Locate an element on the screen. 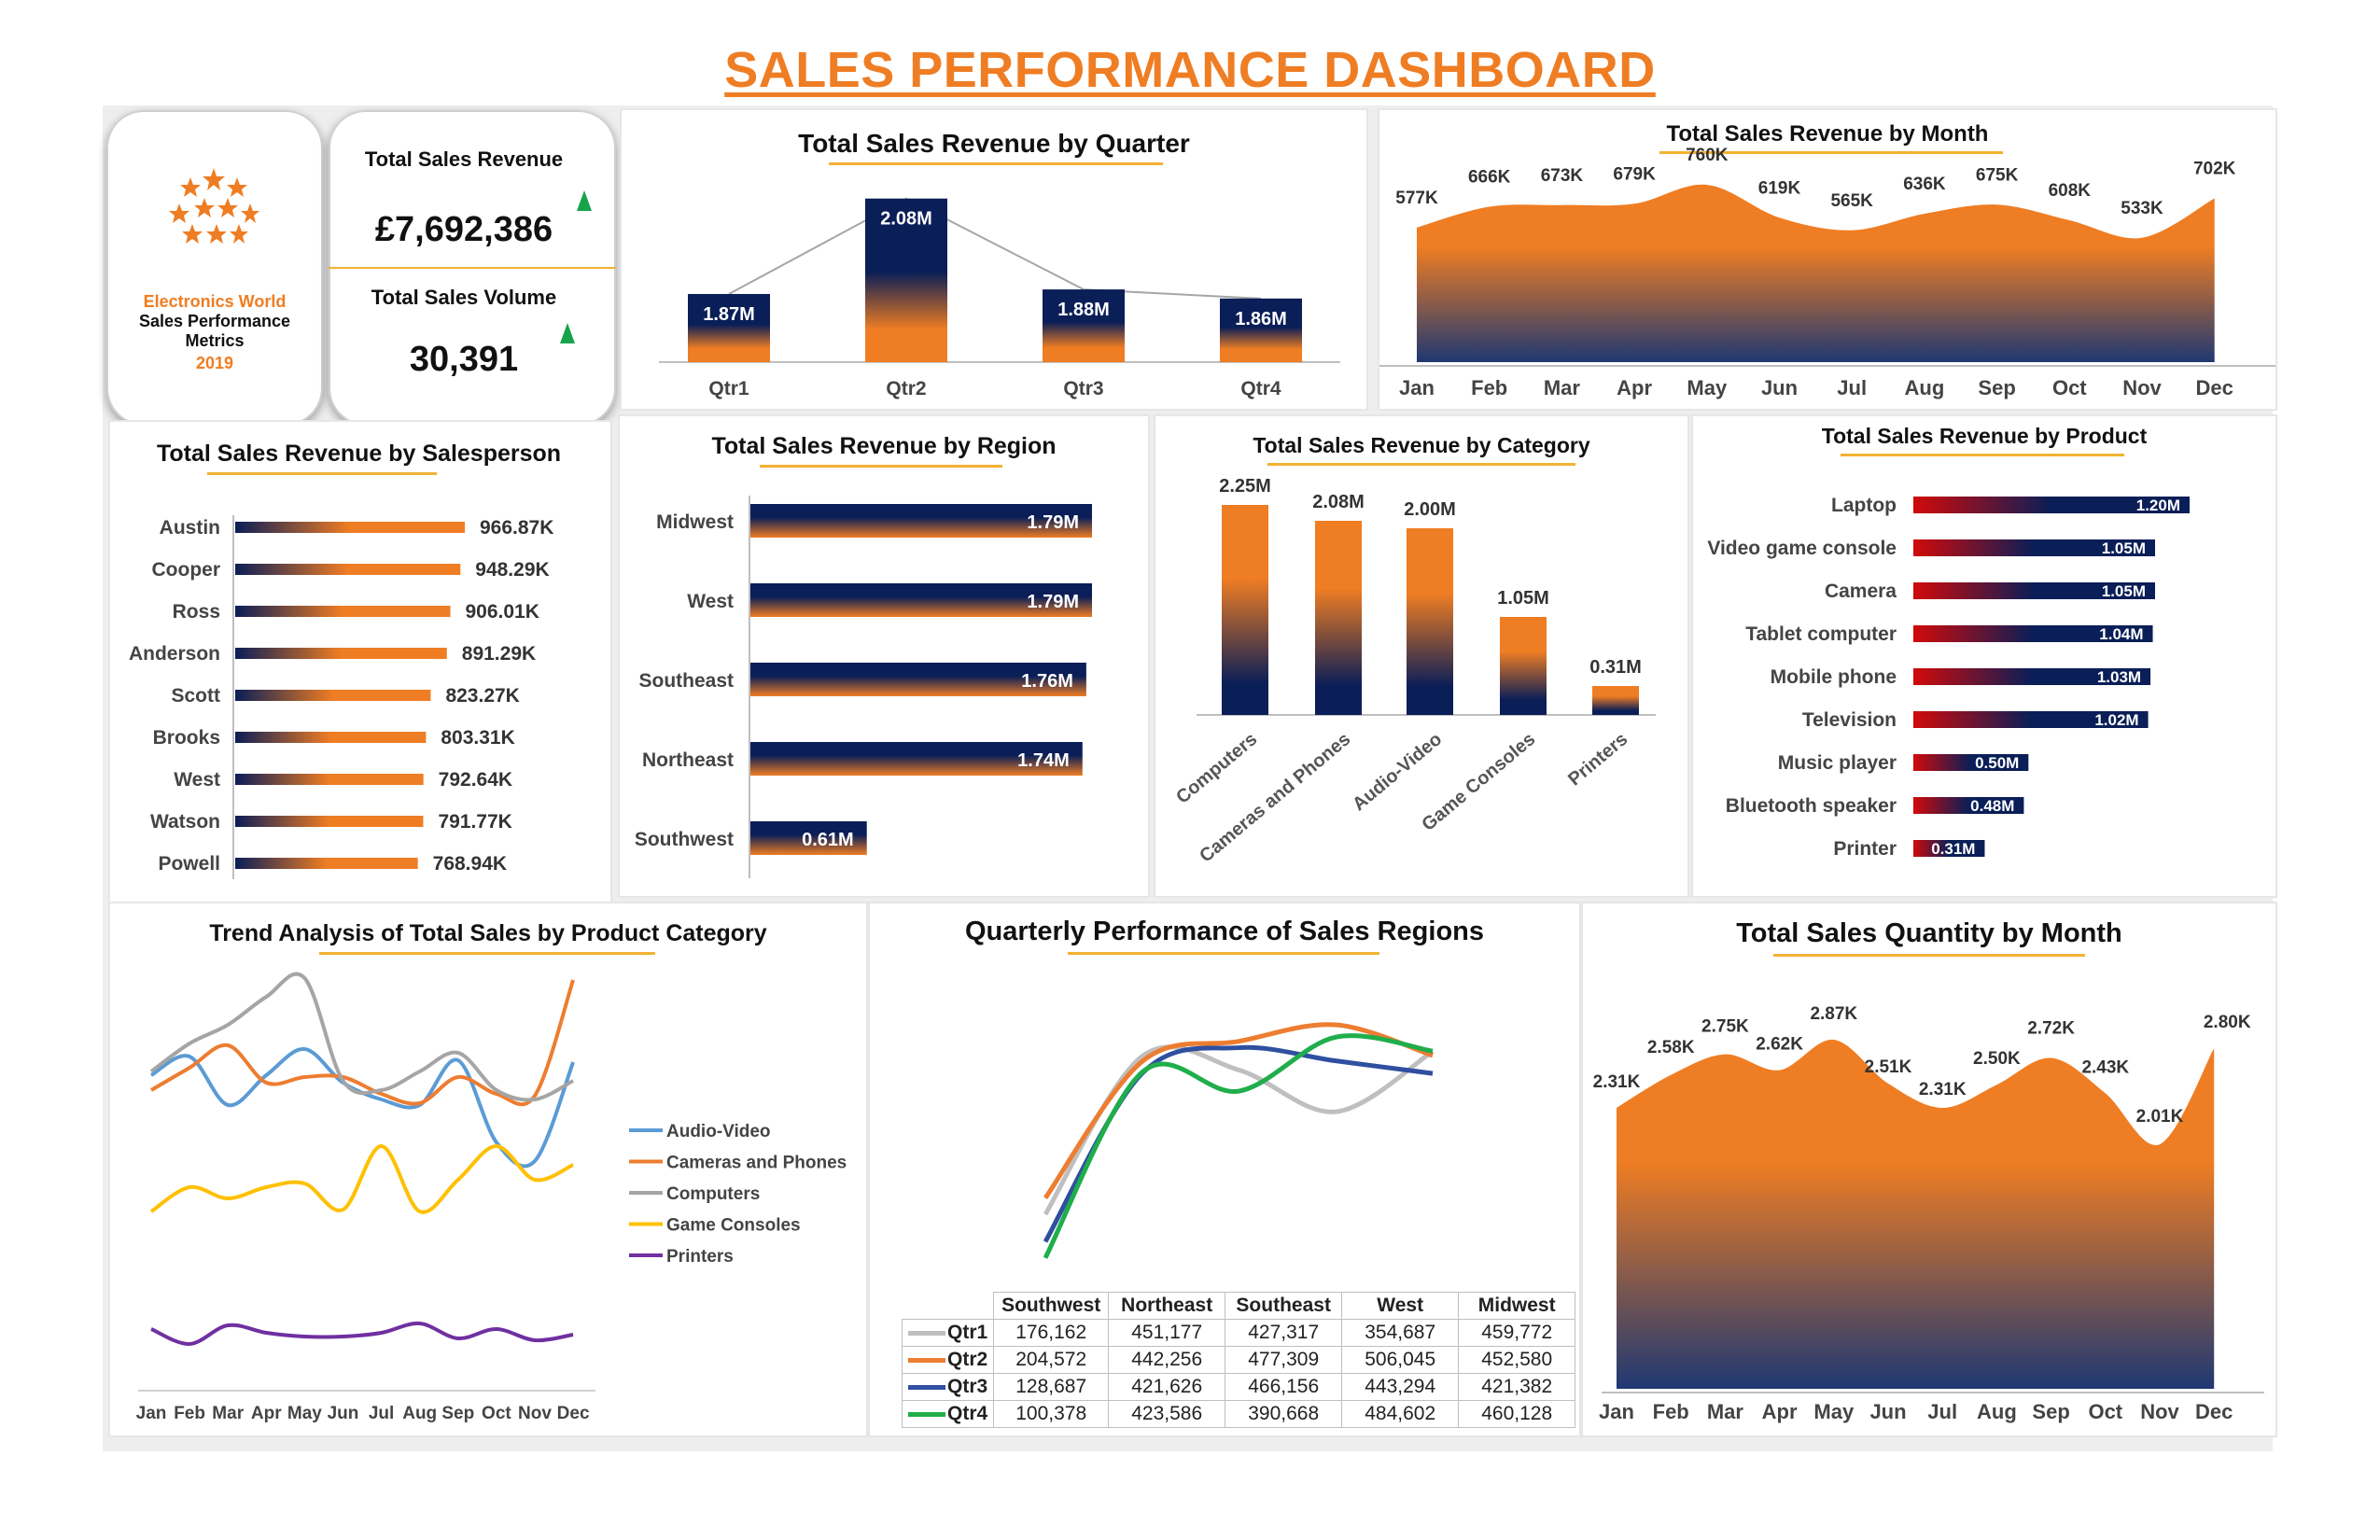  x-tick-label: Audio-Video is located at coordinates (1397, 772).